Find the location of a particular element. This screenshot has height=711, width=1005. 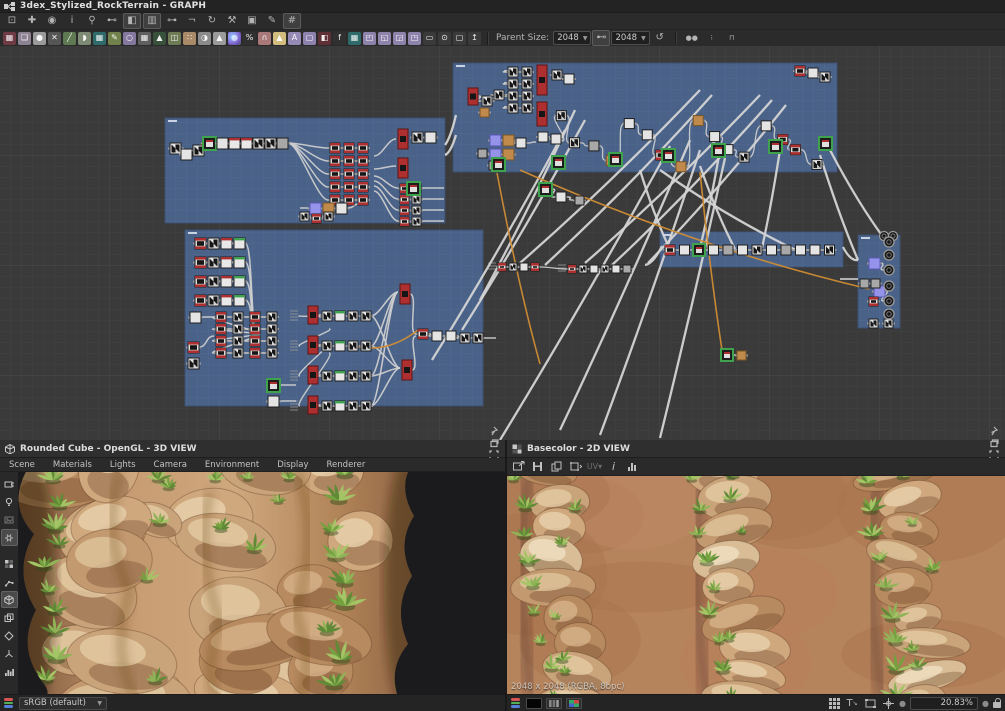

channels-shuffle-node-icon: ✕ is located at coordinates (54, 38).